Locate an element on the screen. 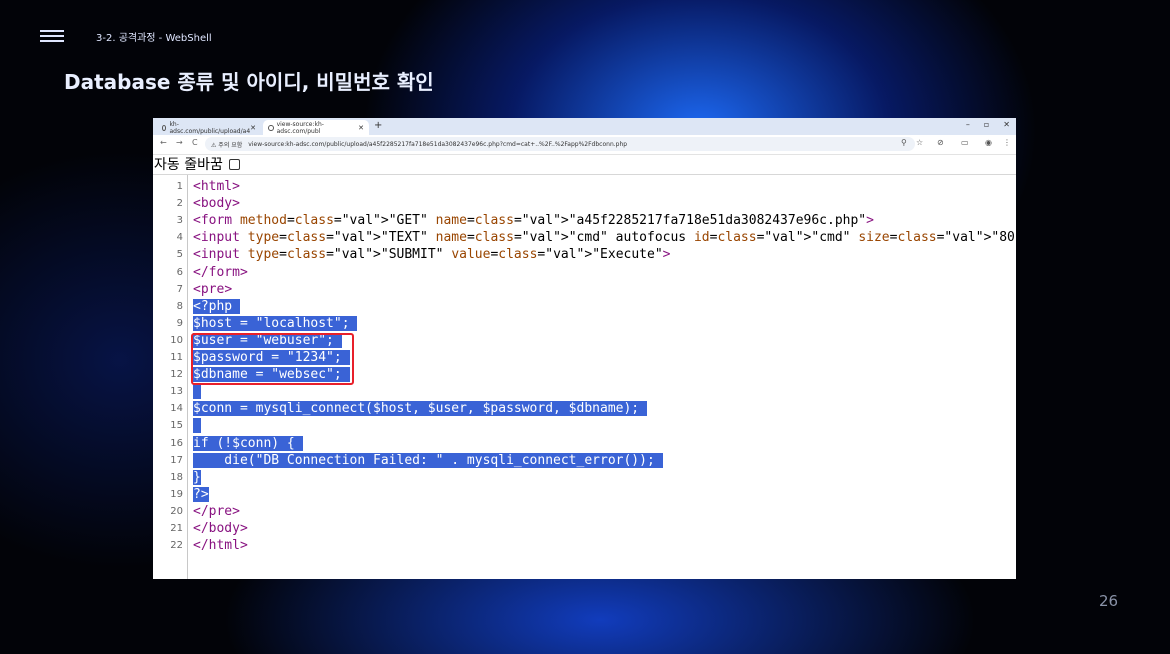  line-number: 14 is located at coordinates (176, 409).